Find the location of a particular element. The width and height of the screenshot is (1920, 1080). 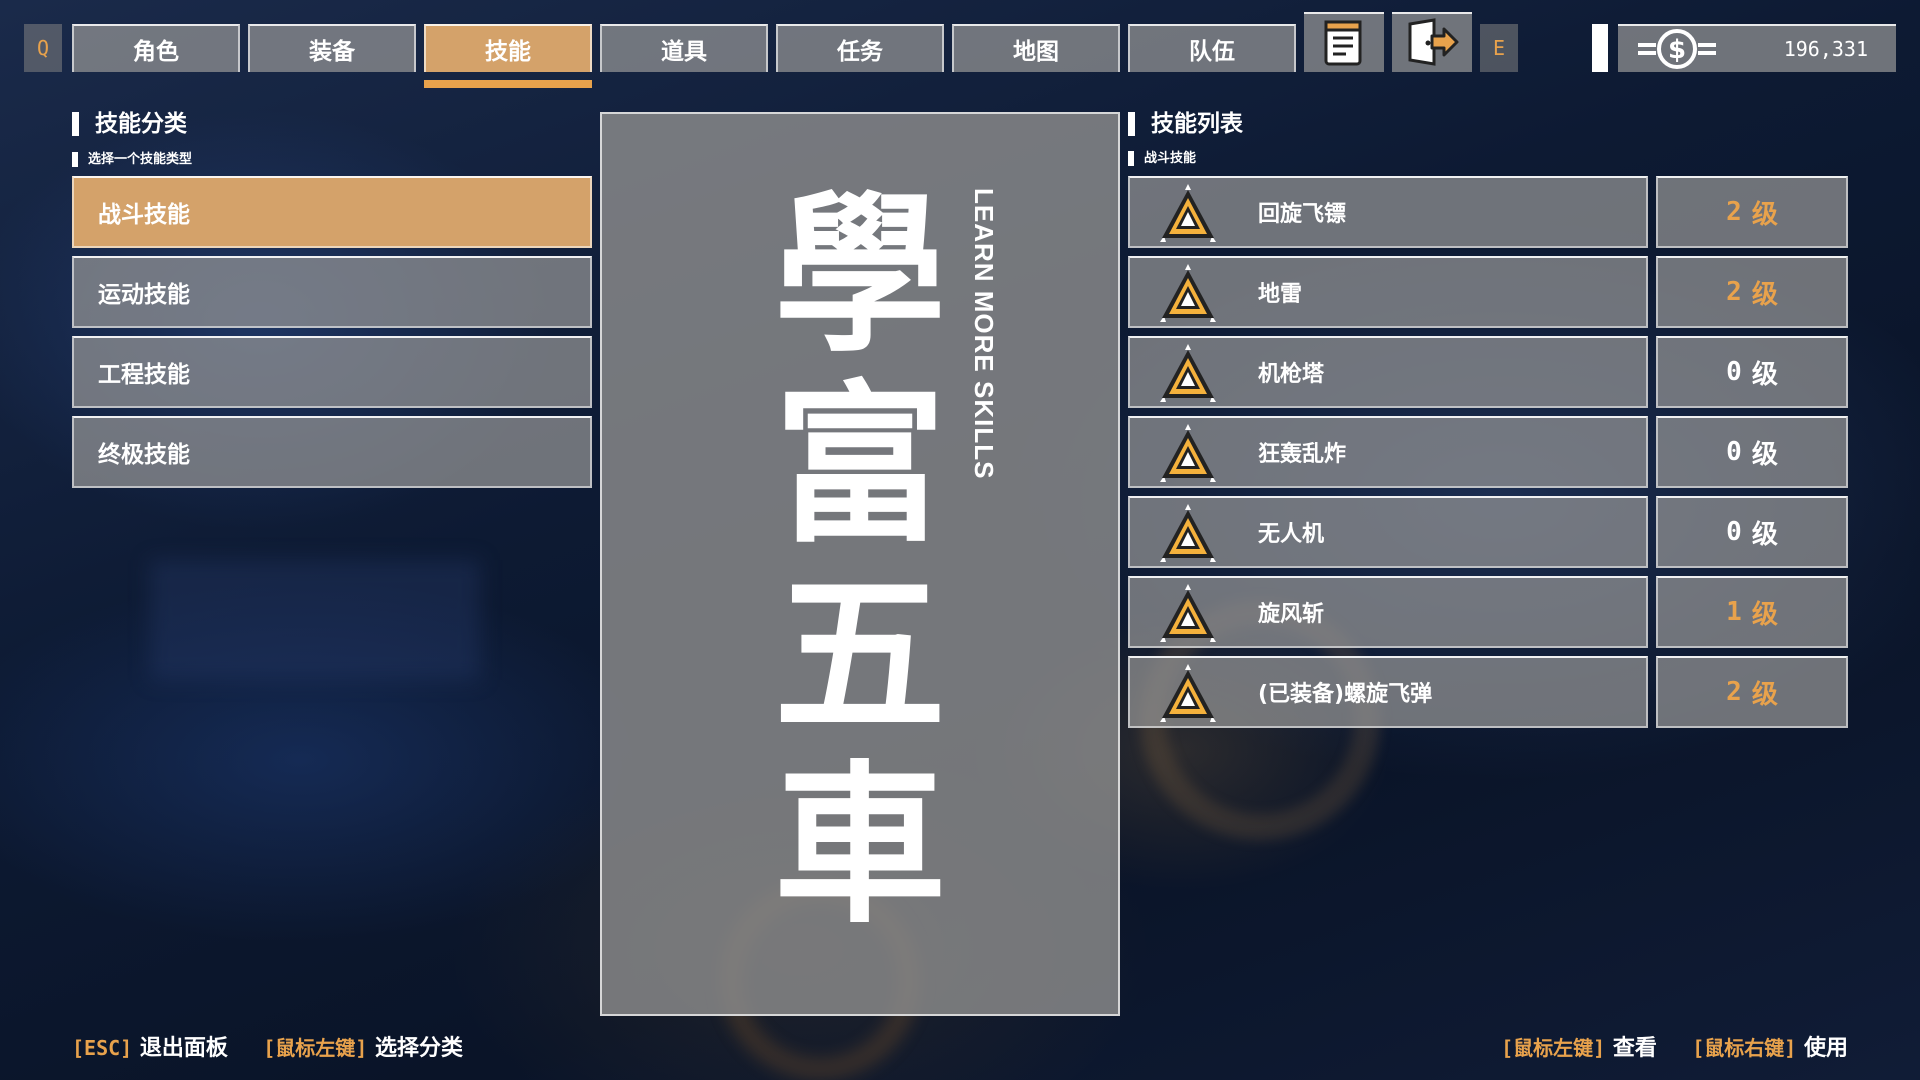

skill-level-number: 1 is located at coordinates (1734, 612).